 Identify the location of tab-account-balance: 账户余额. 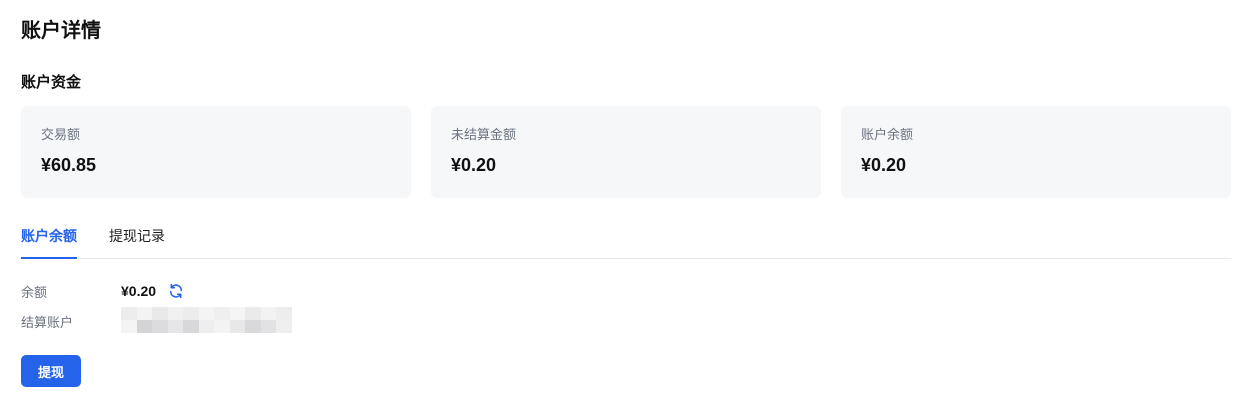
(49, 240).